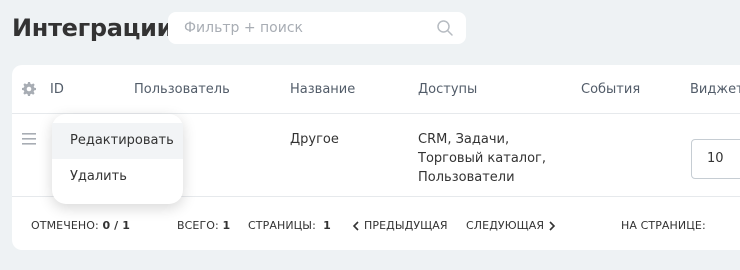  I want to click on marked-counter: Отмечено: 0 / 1, so click(80, 225).